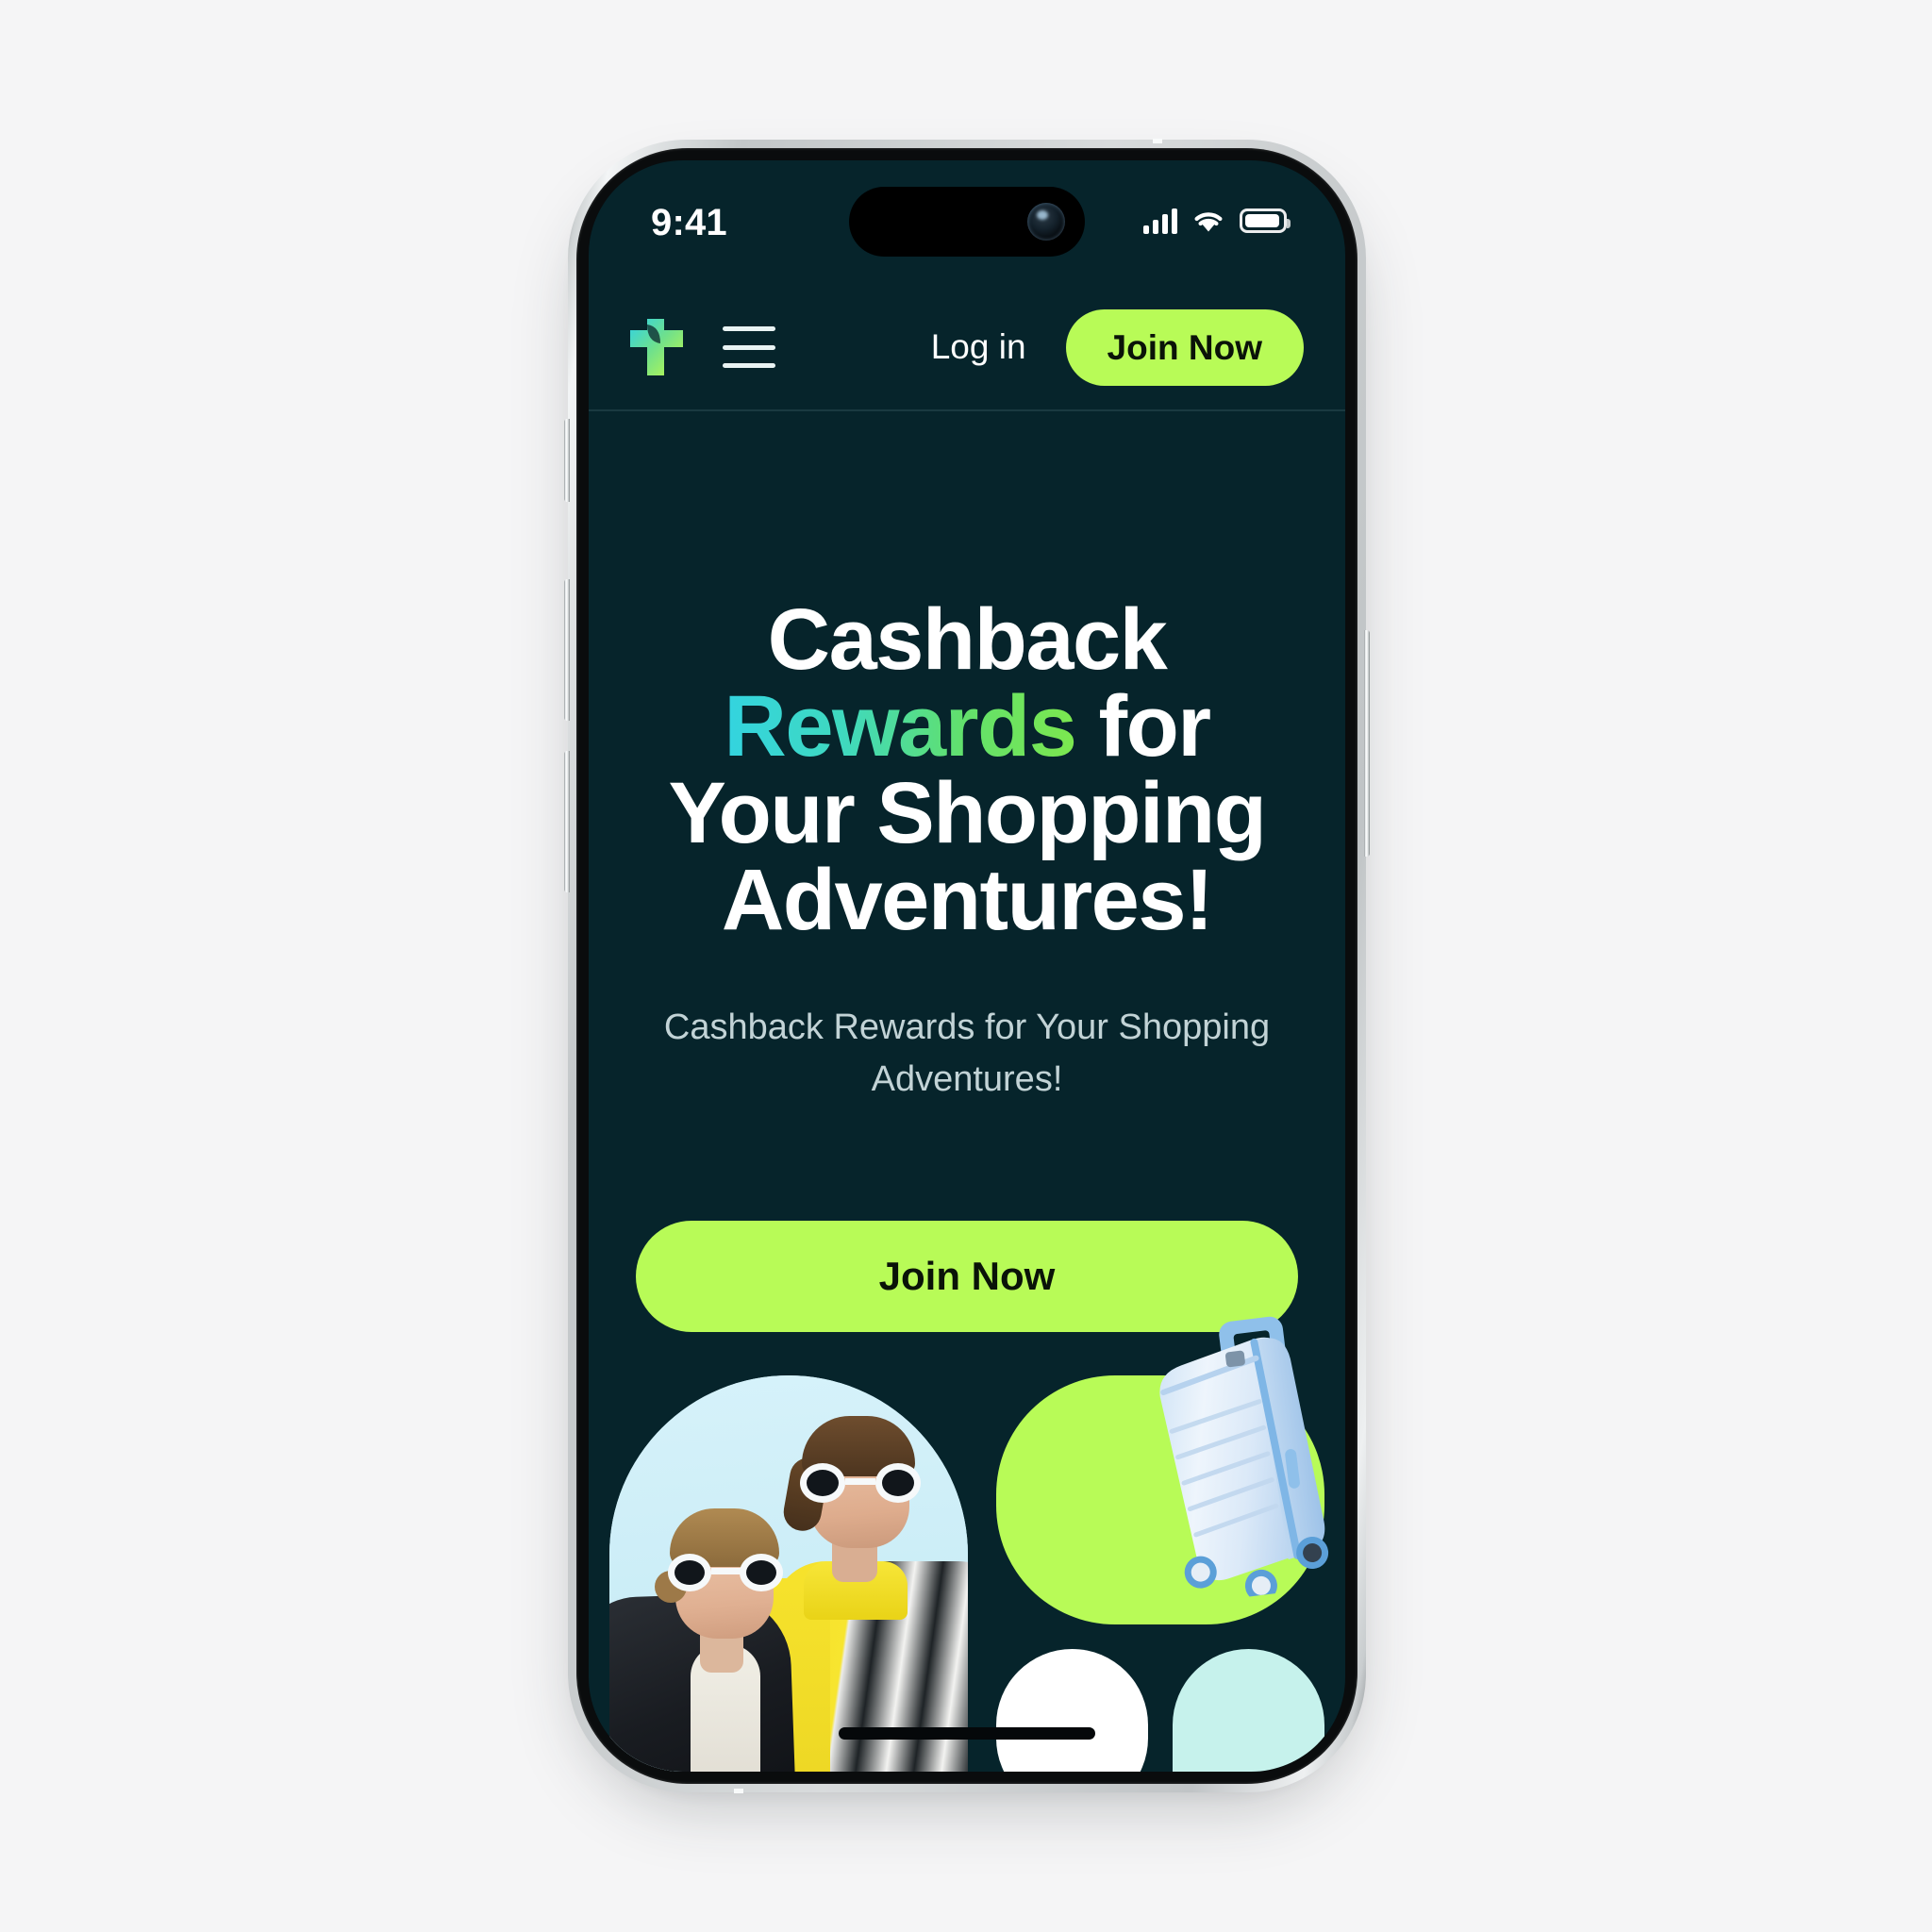  I want to click on headline-part-1: Cashback, so click(967, 639).